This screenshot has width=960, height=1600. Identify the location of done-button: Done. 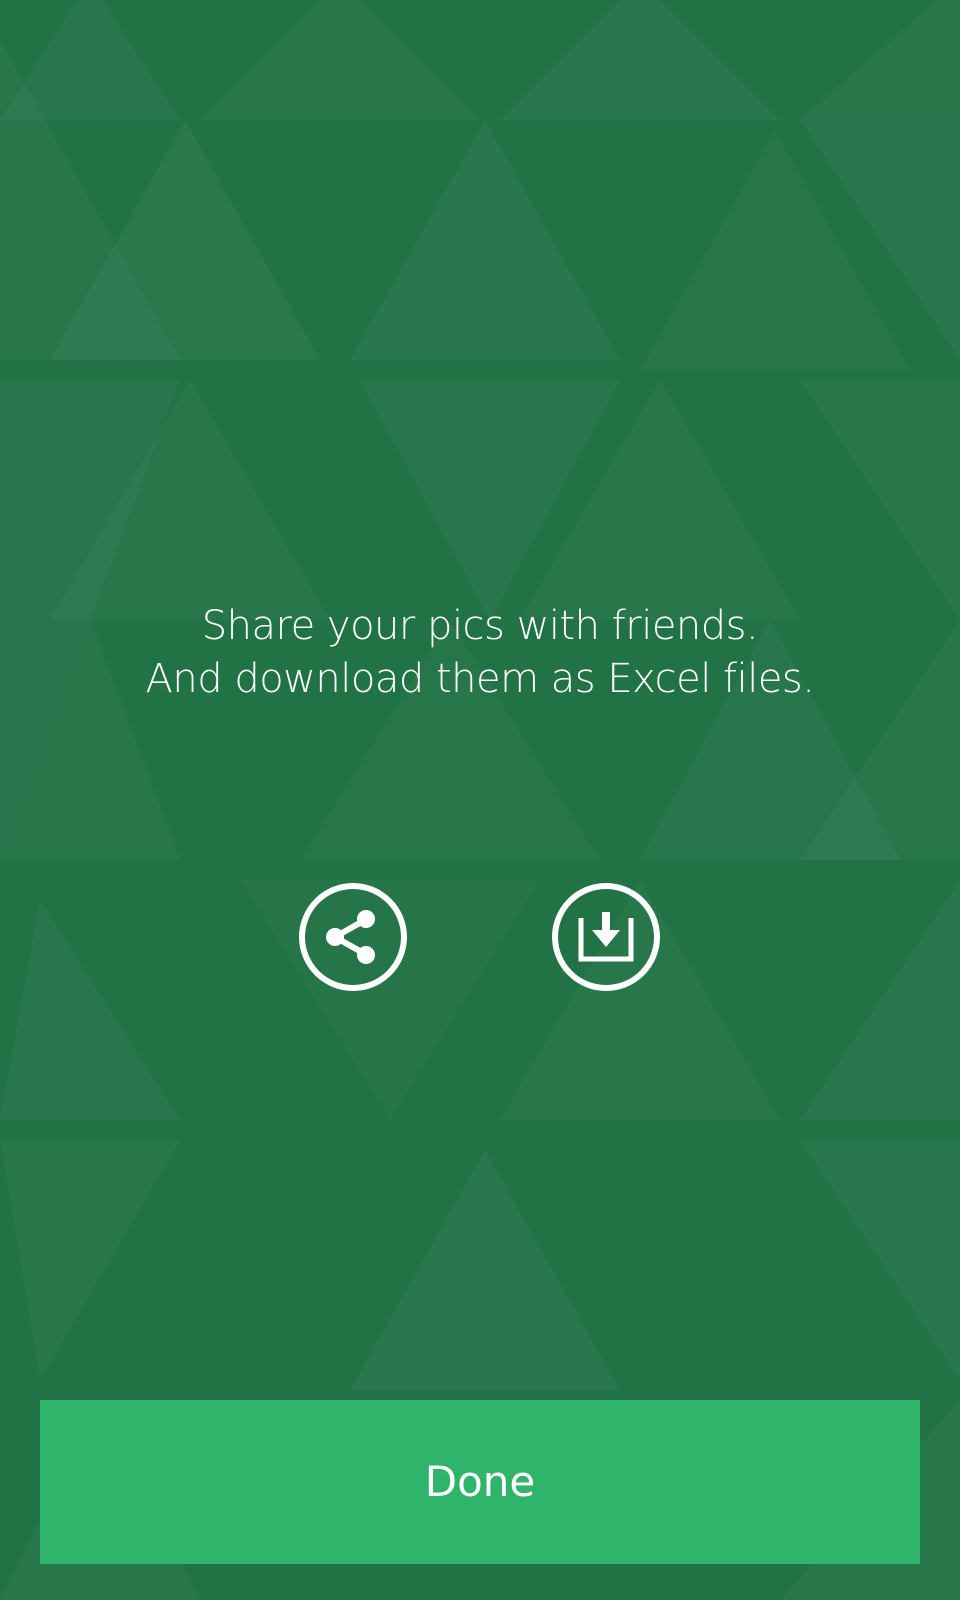
(480, 1482).